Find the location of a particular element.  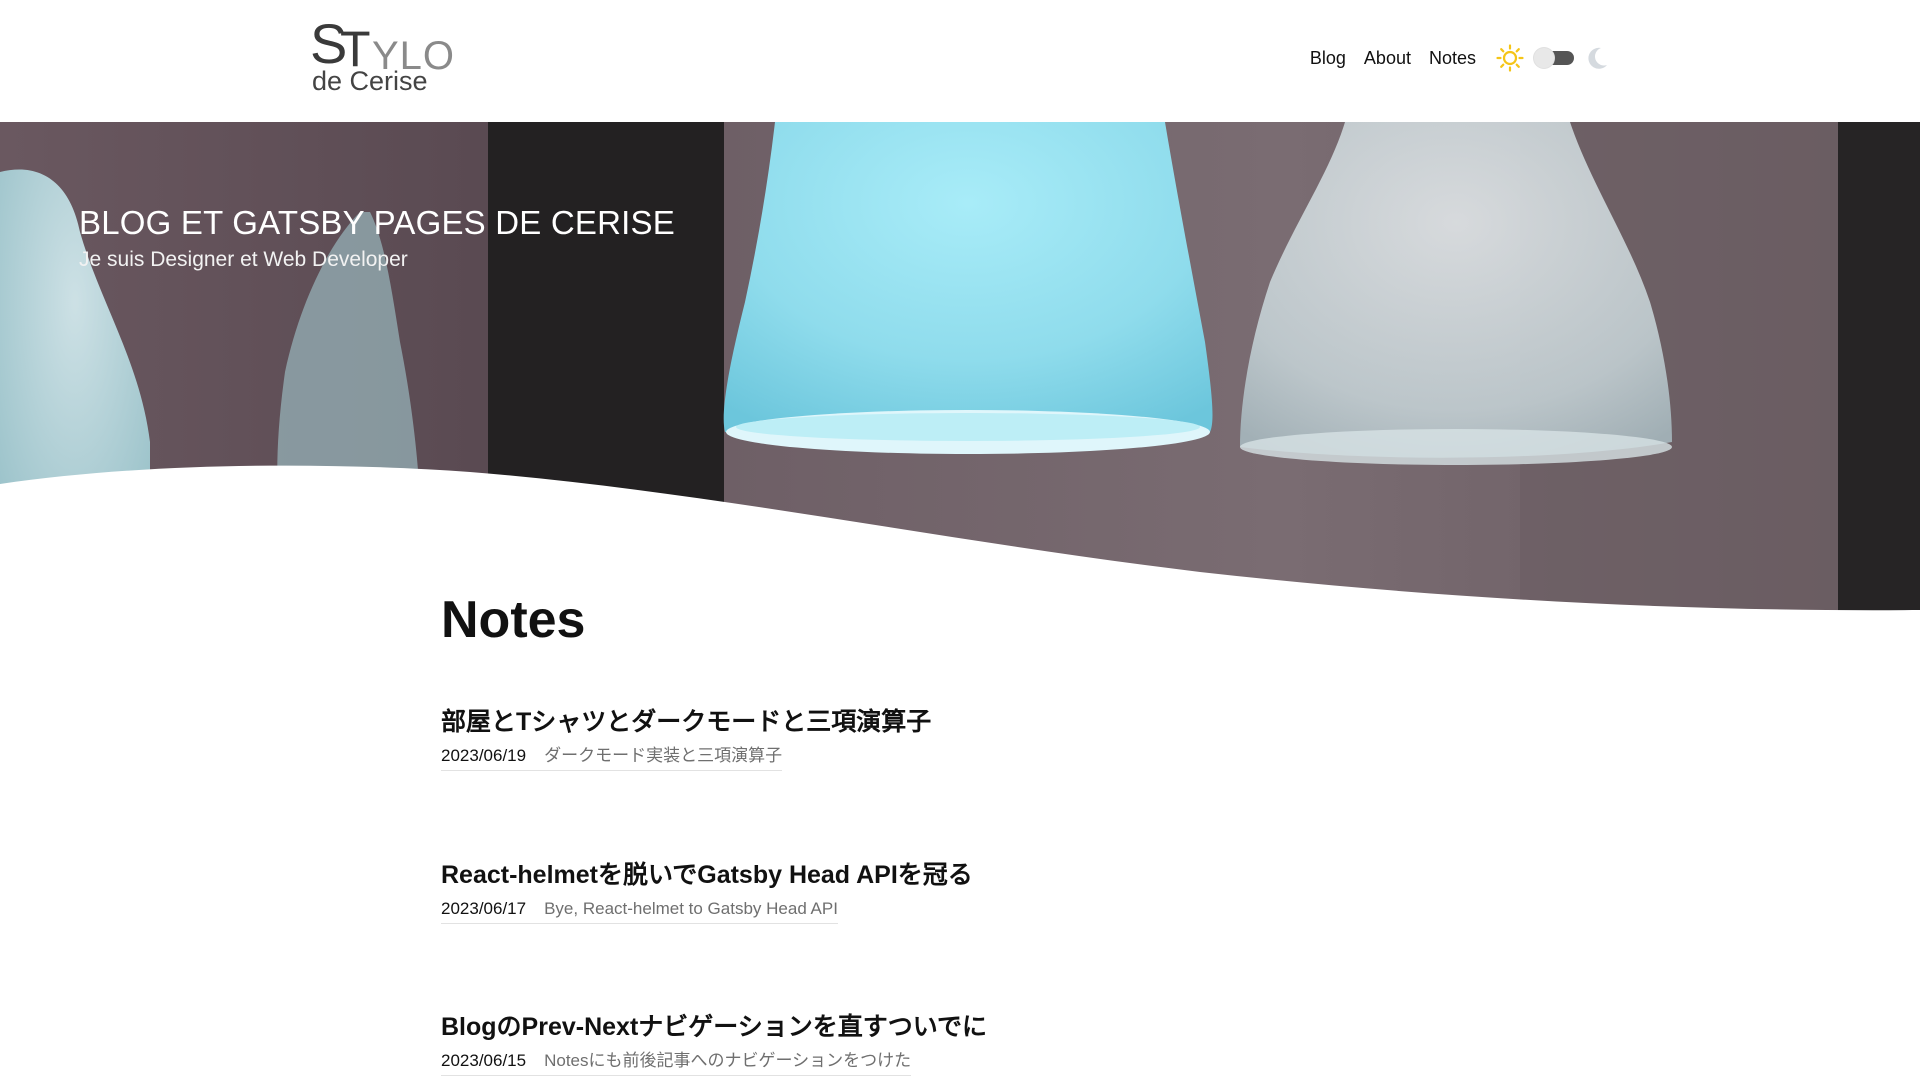

theme-switcher is located at coordinates (1553, 58).